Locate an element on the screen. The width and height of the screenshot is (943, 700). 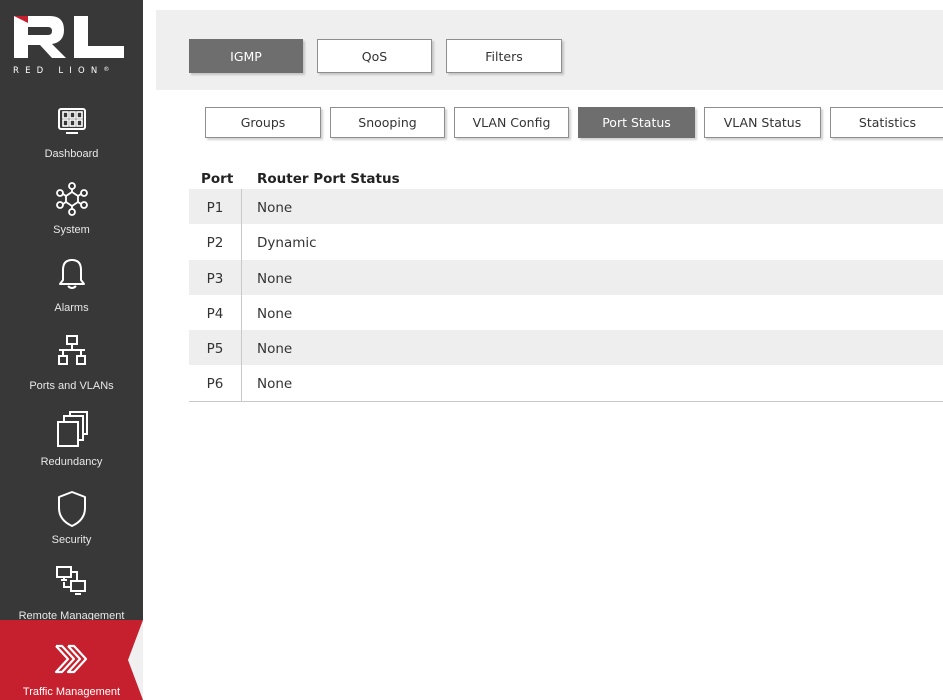
column-header-port: Port is located at coordinates (217, 179).